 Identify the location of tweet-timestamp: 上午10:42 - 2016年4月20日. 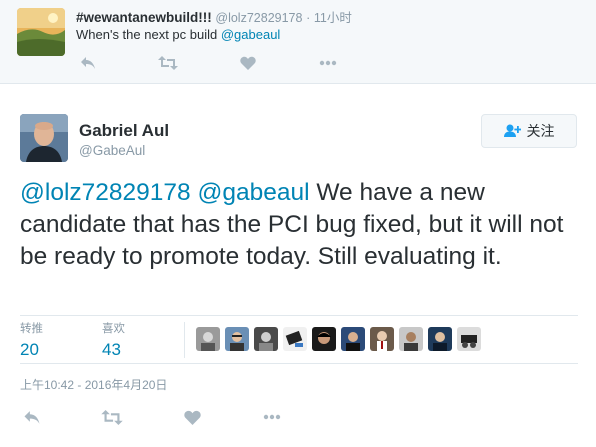
(93, 384).